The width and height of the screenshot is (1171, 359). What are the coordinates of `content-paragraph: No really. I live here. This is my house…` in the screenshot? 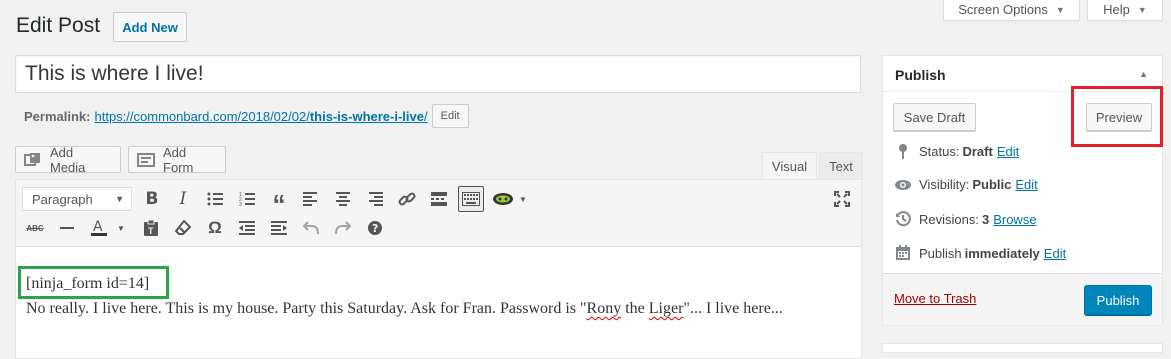 It's located at (404, 308).